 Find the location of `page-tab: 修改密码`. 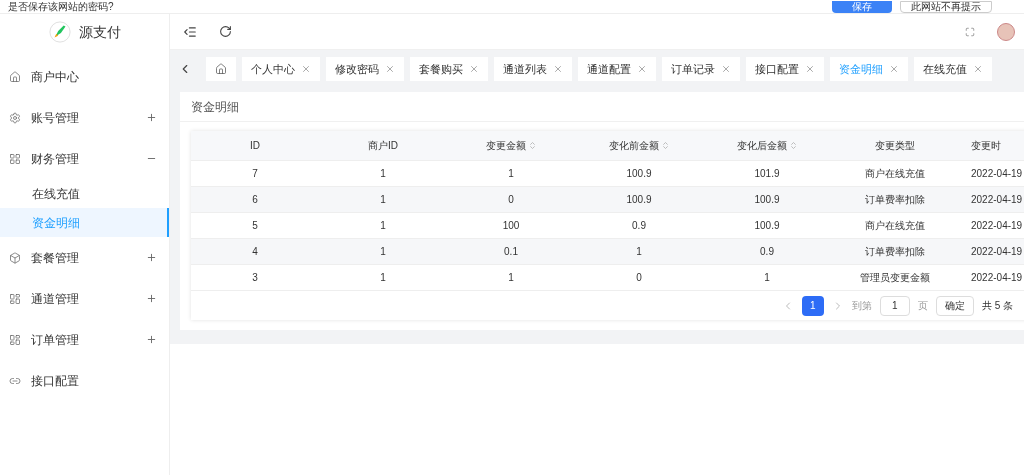

page-tab: 修改密码 is located at coordinates (365, 69).